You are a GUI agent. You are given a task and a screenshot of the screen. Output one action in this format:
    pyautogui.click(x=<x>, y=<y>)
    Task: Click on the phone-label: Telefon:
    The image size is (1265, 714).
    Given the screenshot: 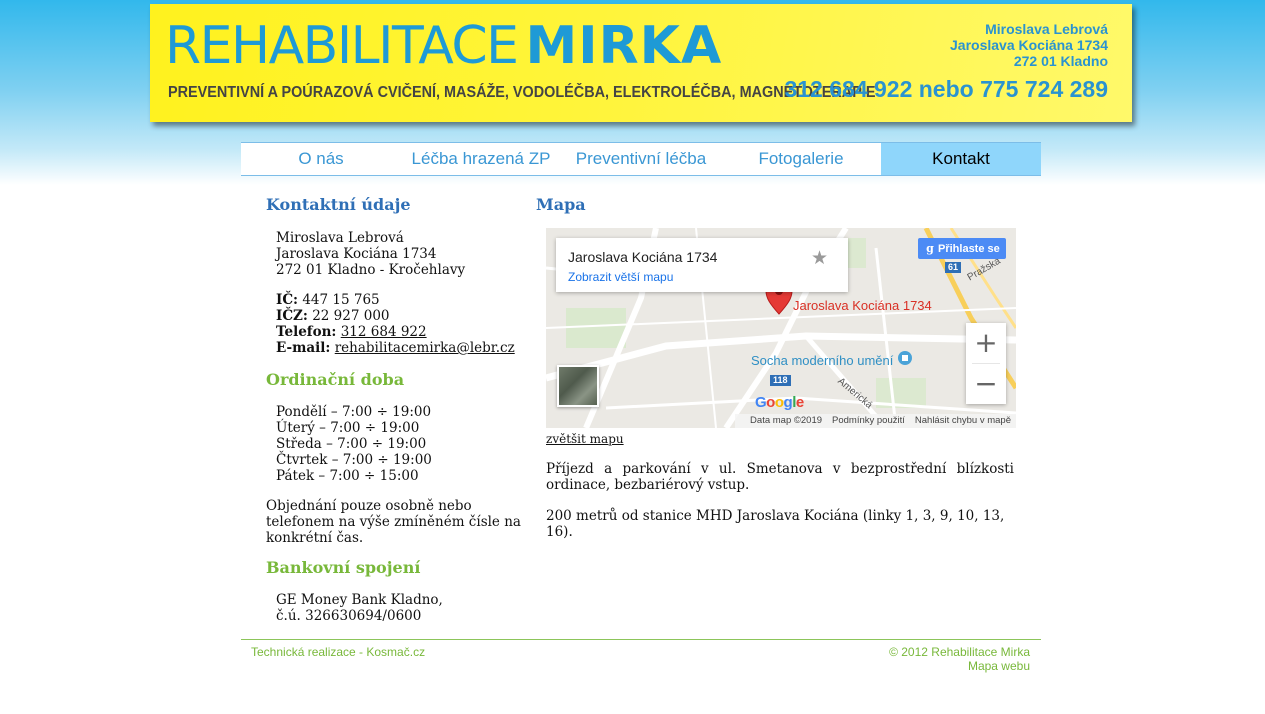 What is the action you would take?
    pyautogui.click(x=306, y=332)
    